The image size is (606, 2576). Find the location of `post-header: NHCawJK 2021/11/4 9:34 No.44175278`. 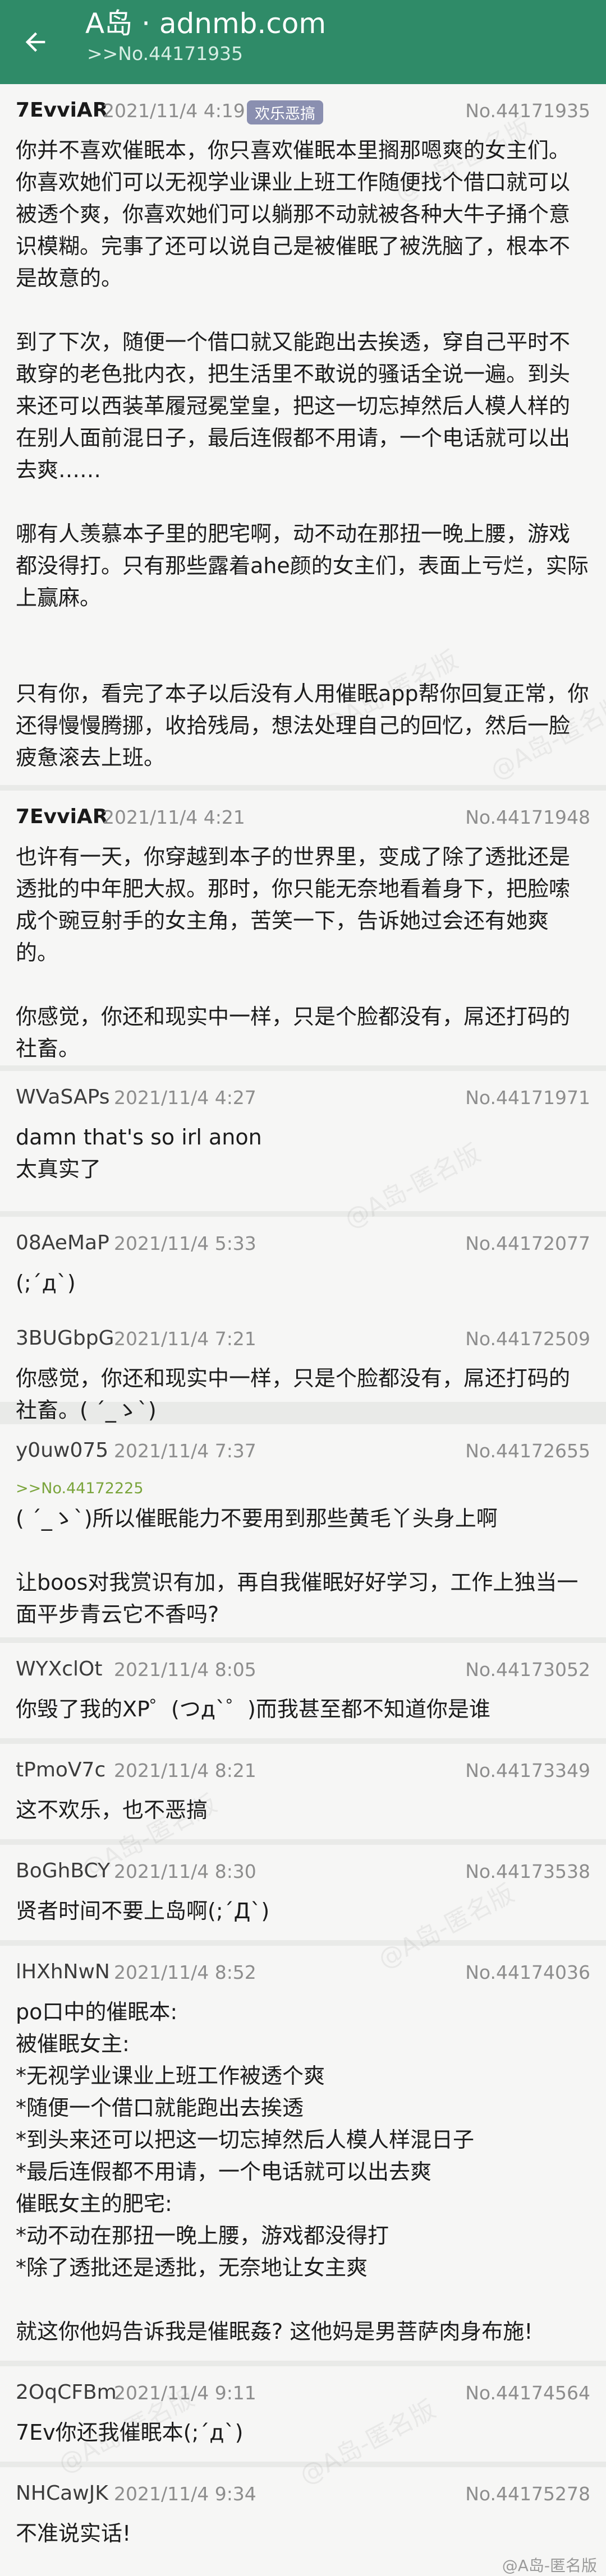

post-header: NHCawJK 2021/11/4 9:34 No.44175278 is located at coordinates (303, 2495).